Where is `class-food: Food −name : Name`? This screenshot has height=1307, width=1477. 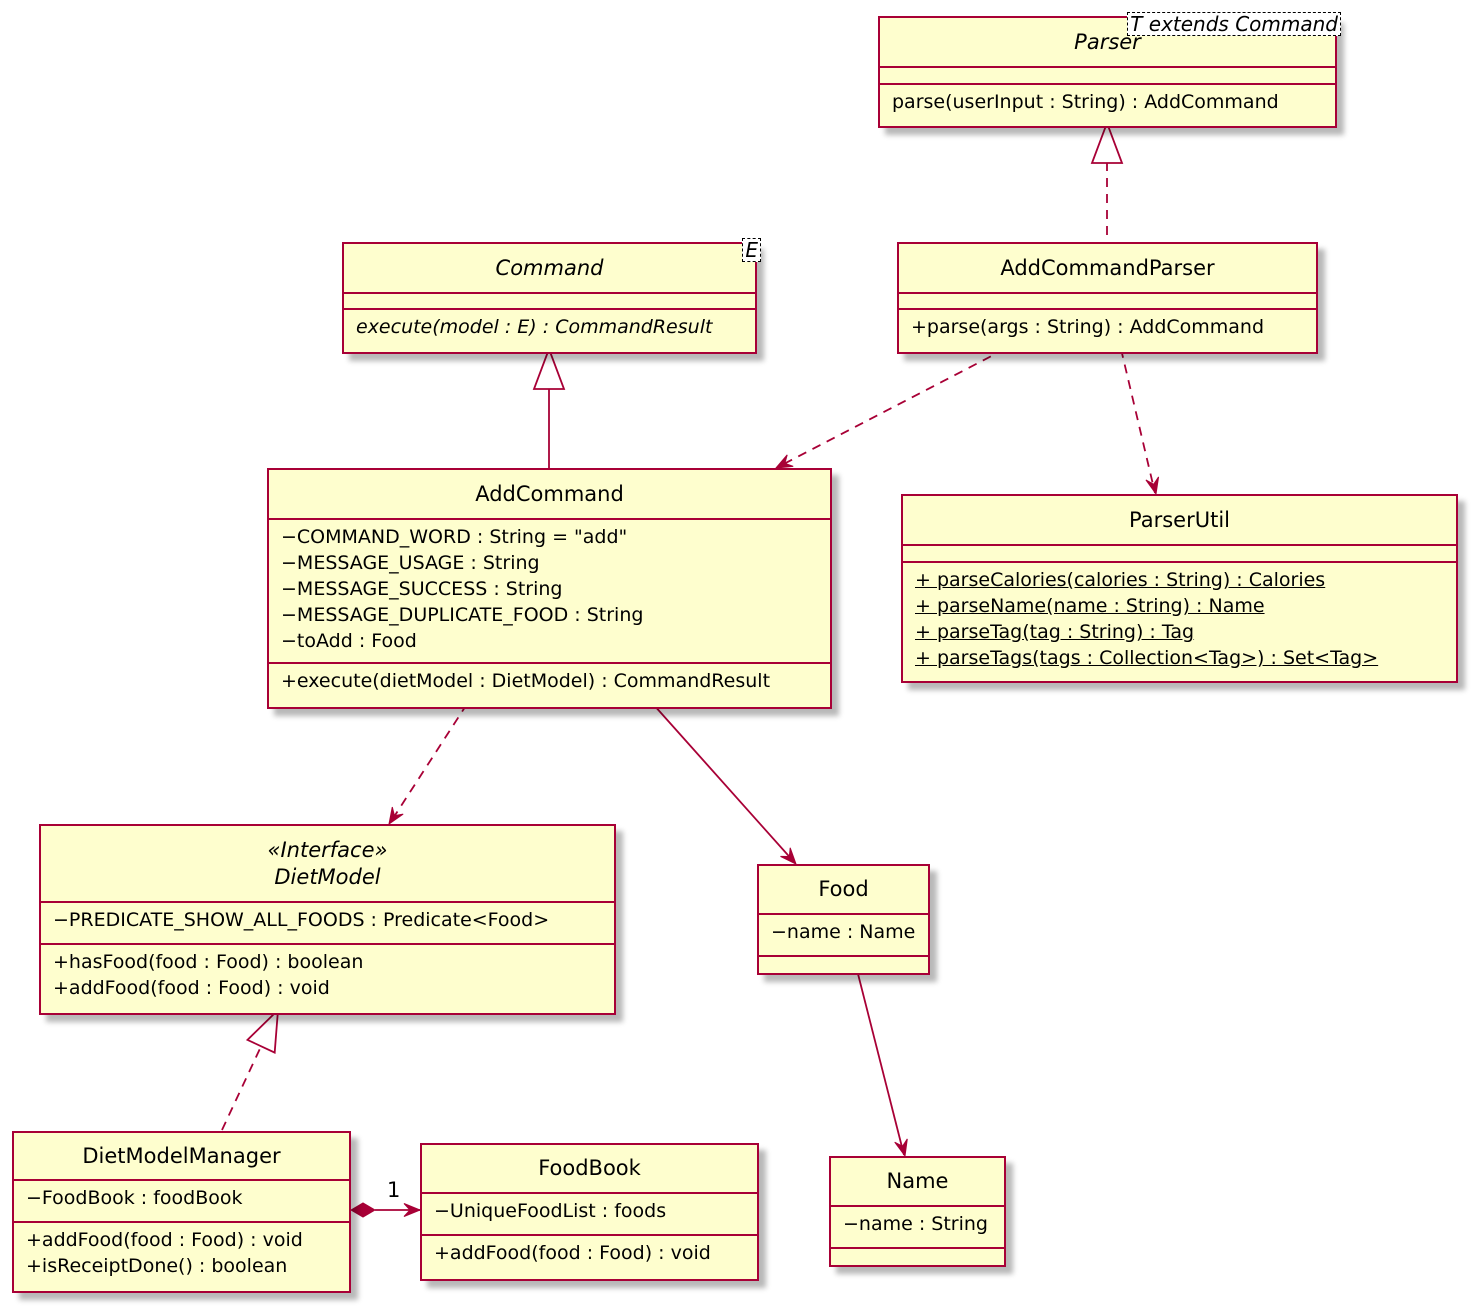
class-food: Food −name : Name is located at coordinates (843, 919).